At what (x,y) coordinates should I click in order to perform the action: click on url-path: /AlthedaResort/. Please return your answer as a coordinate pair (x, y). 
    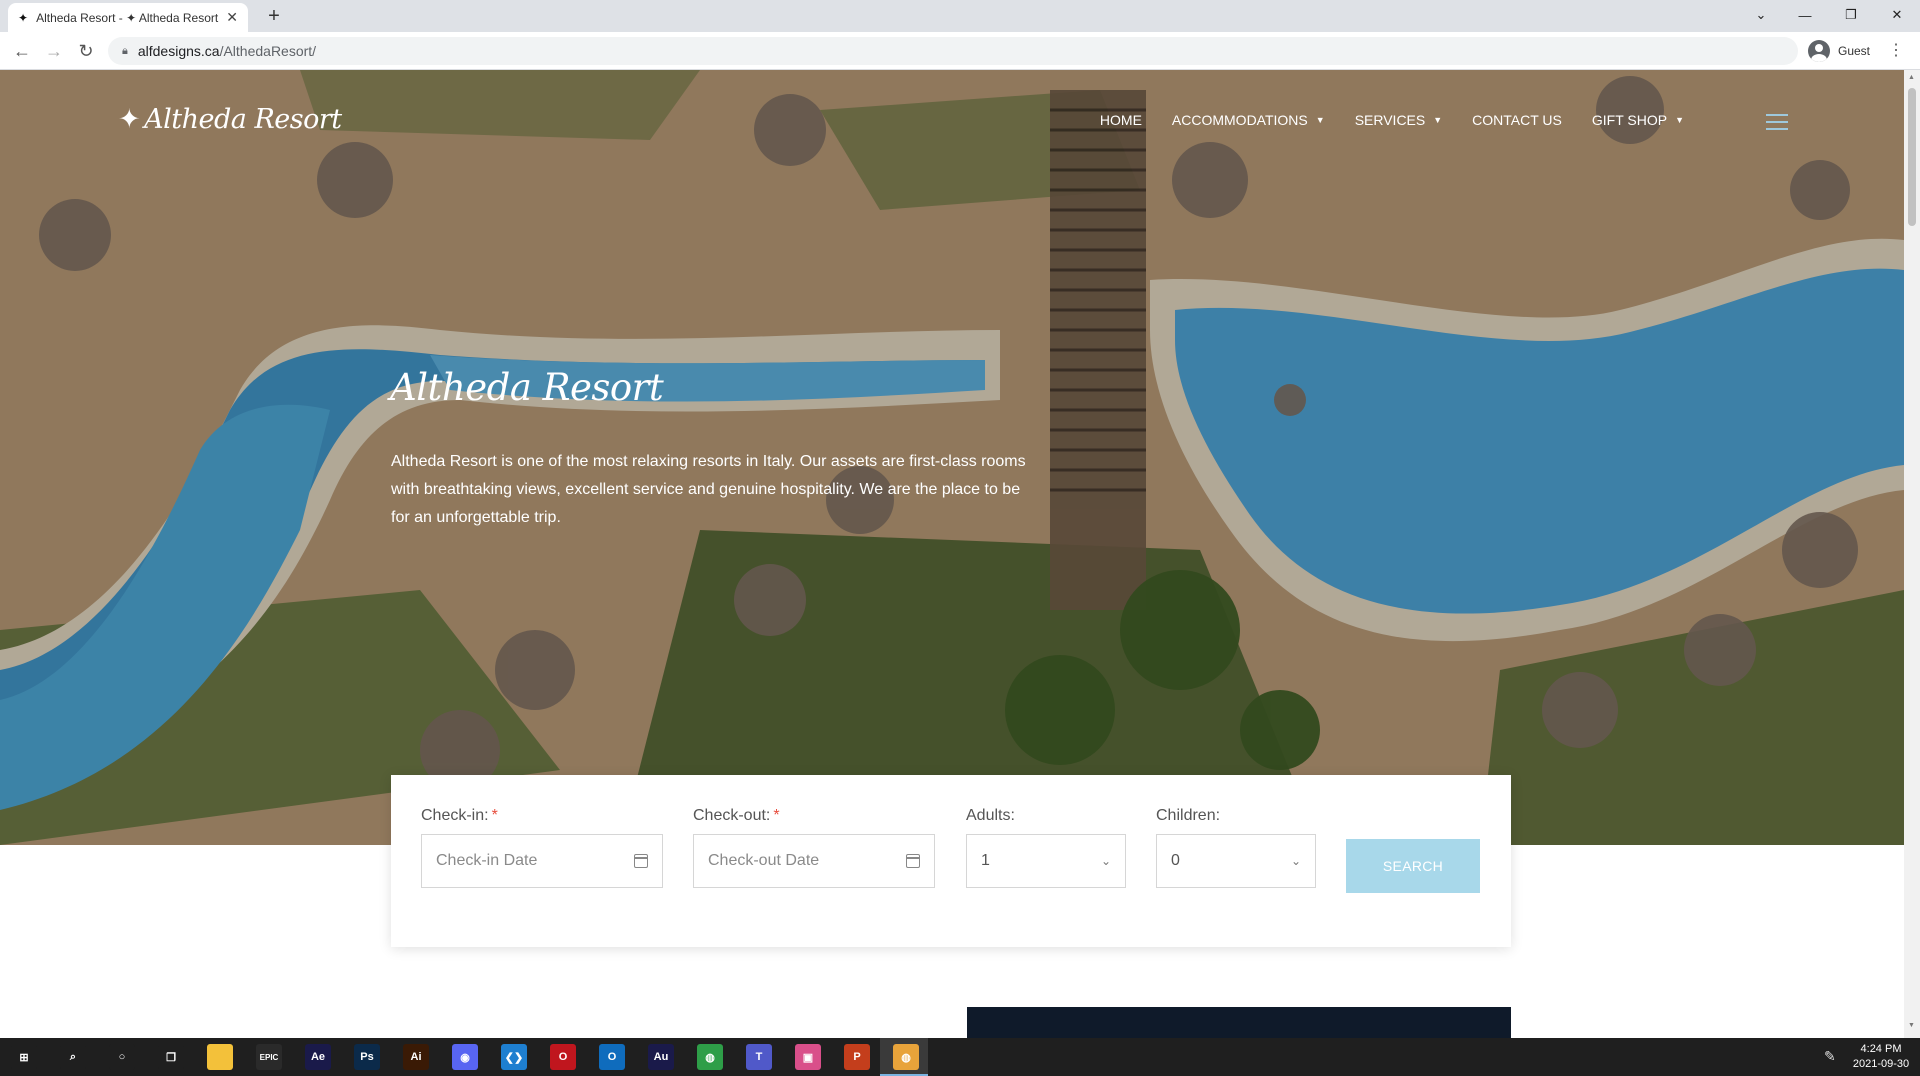
    Looking at the image, I should click on (268, 51).